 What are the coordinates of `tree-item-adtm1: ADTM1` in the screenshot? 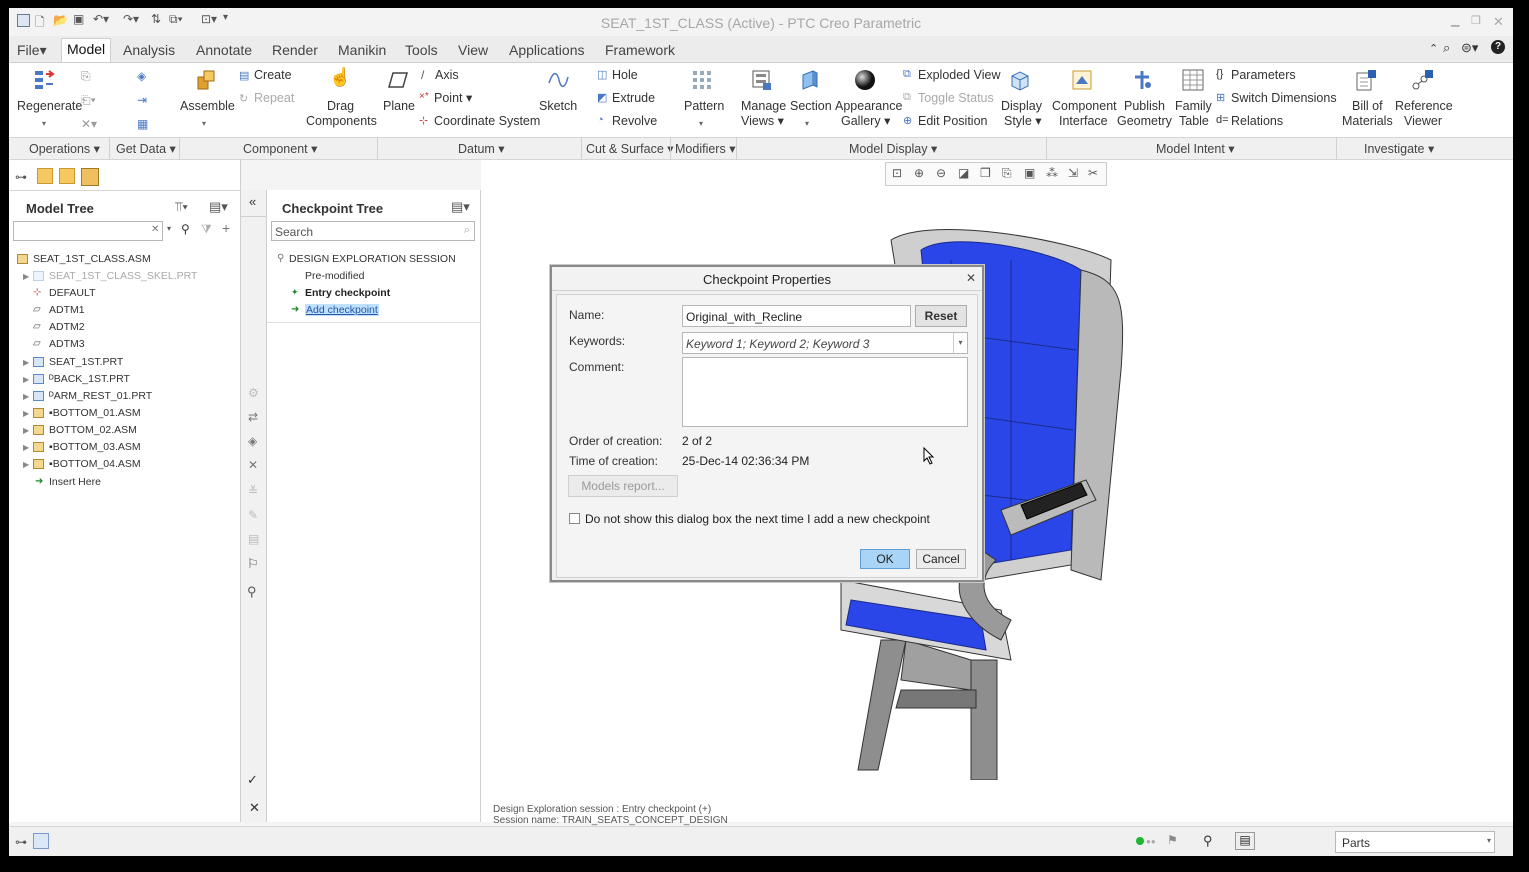 It's located at (67, 310).